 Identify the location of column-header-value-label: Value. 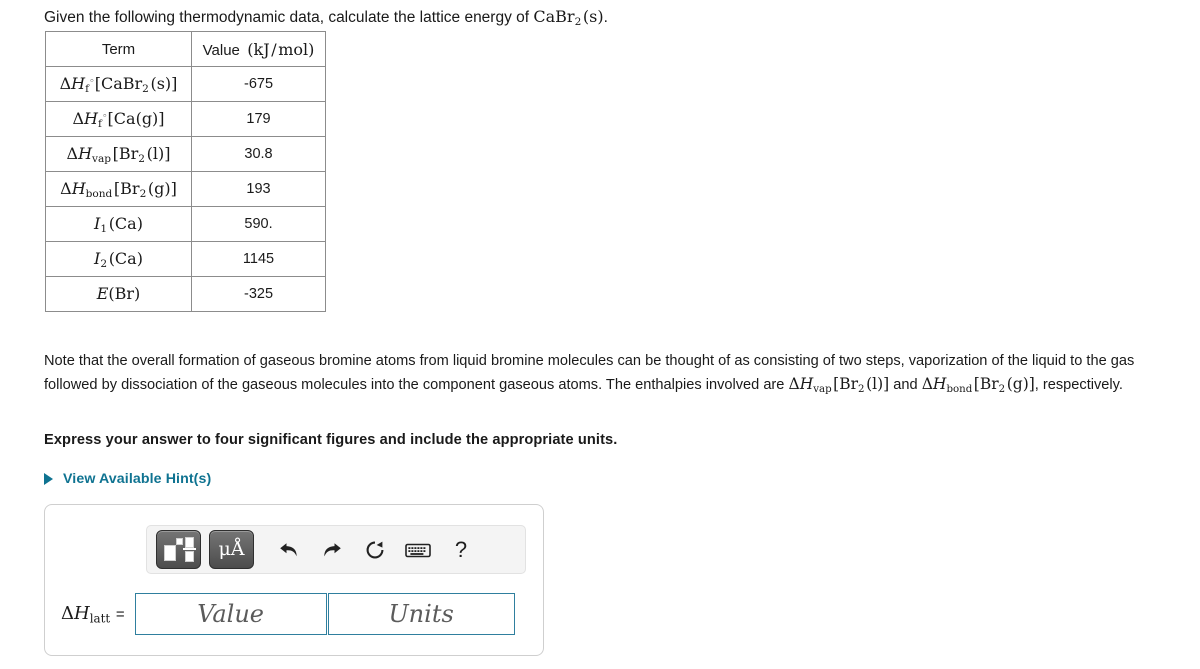
(221, 50).